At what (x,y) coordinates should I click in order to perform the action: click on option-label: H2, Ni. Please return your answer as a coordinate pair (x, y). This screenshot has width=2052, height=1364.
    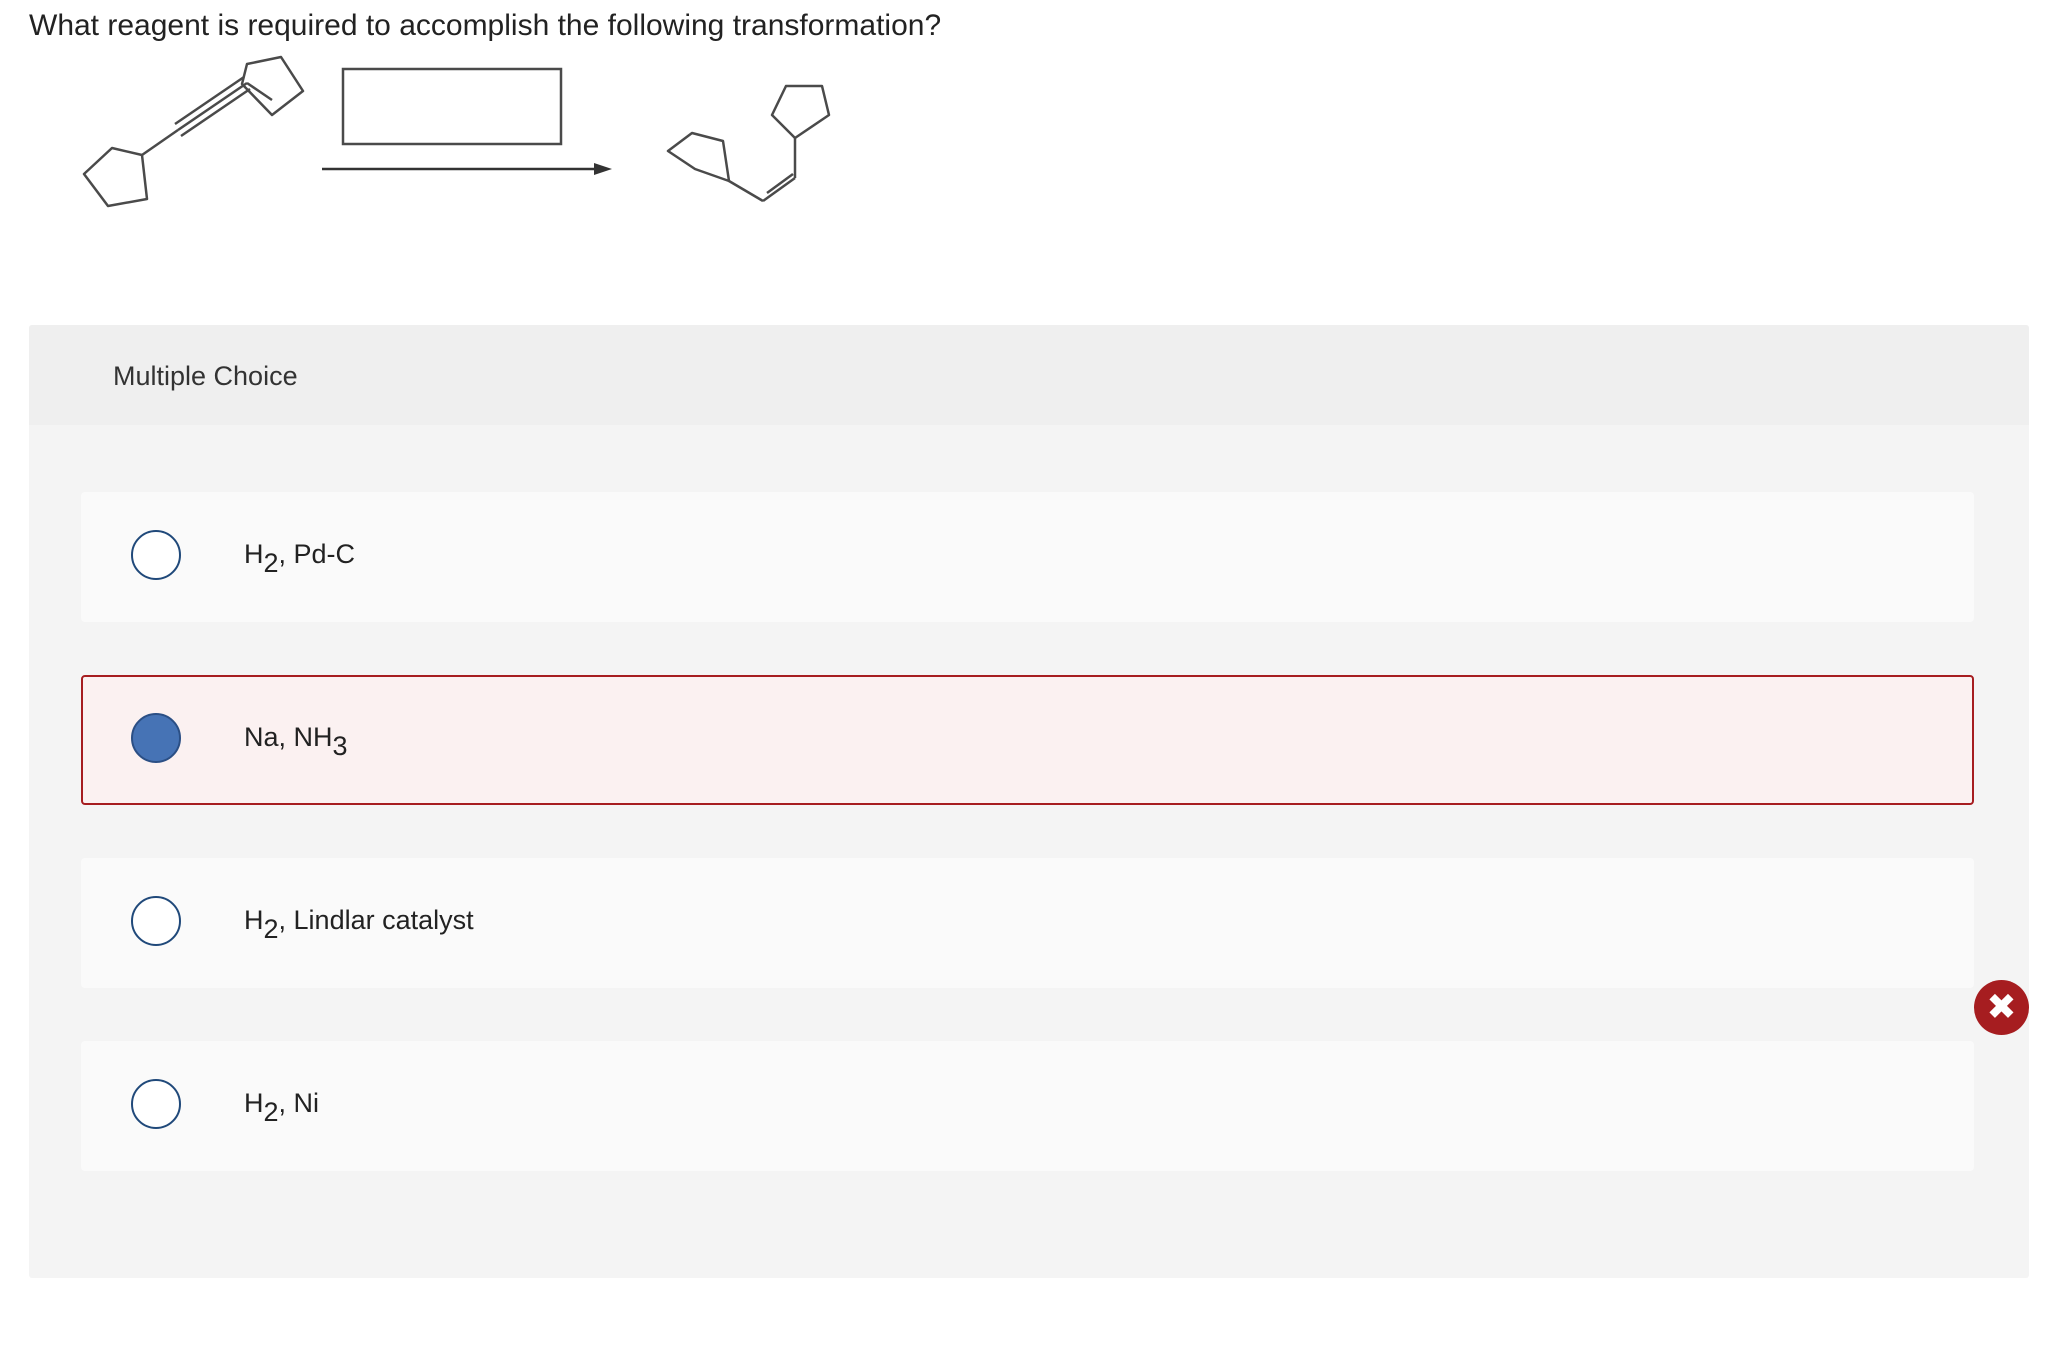
    Looking at the image, I should click on (282, 1107).